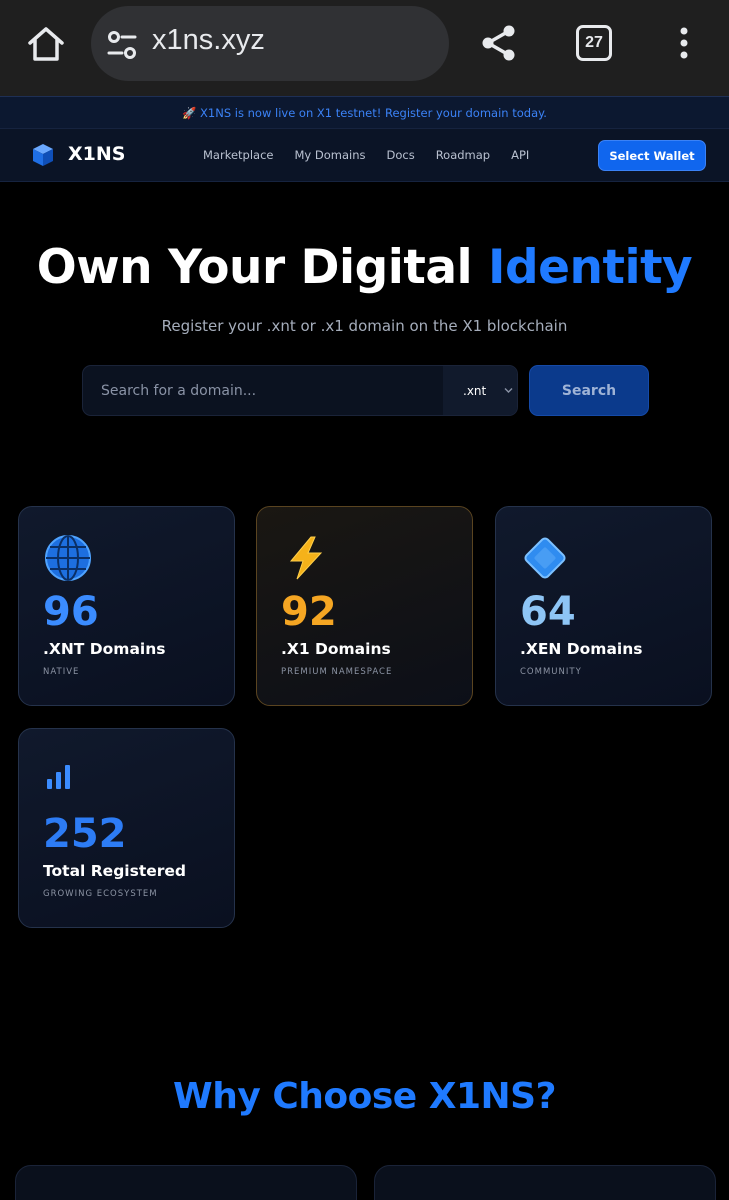 This screenshot has width=729, height=1200. What do you see at coordinates (122, 45) in the screenshot?
I see `site-settings-icon` at bounding box center [122, 45].